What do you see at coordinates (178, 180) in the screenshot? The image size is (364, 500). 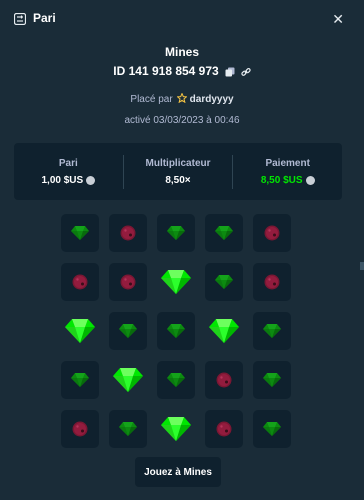 I see `multiplier-value: 8,50×` at bounding box center [178, 180].